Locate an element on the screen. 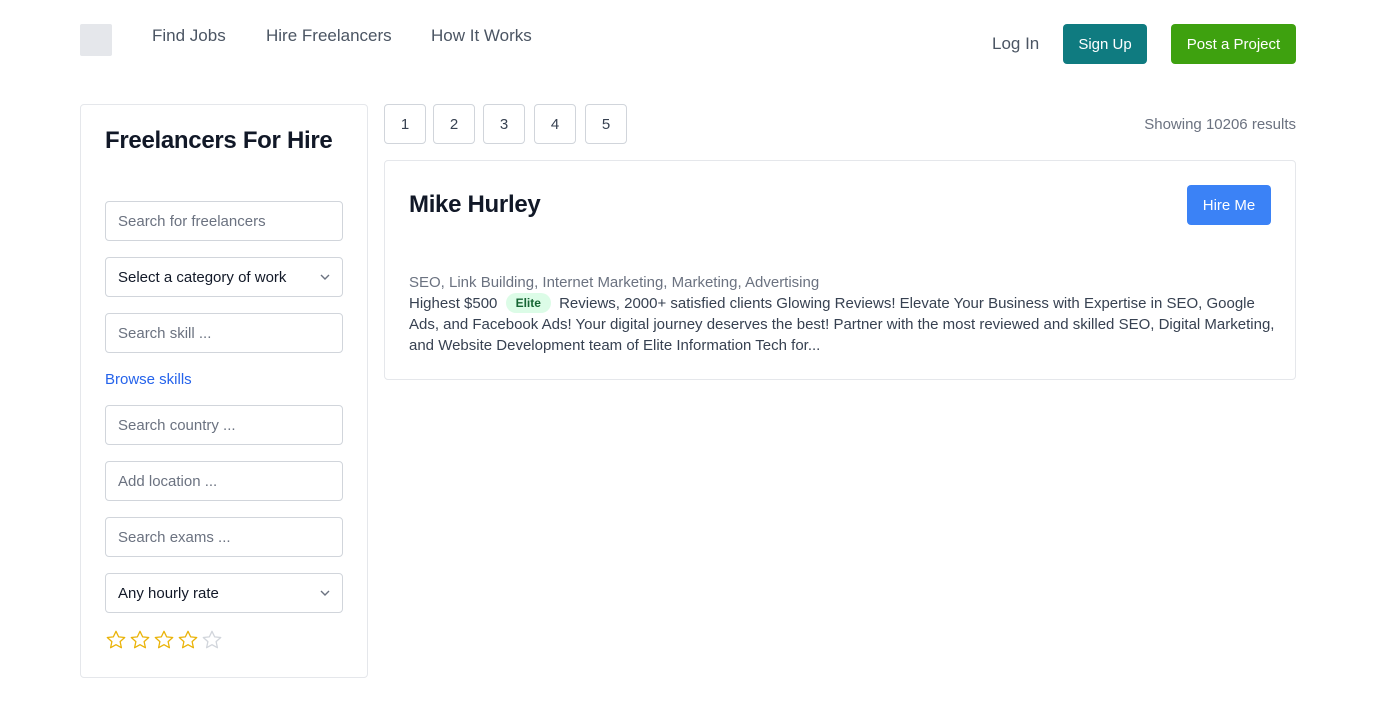 This screenshot has height=702, width=1376. rating-stars is located at coordinates (164, 640).